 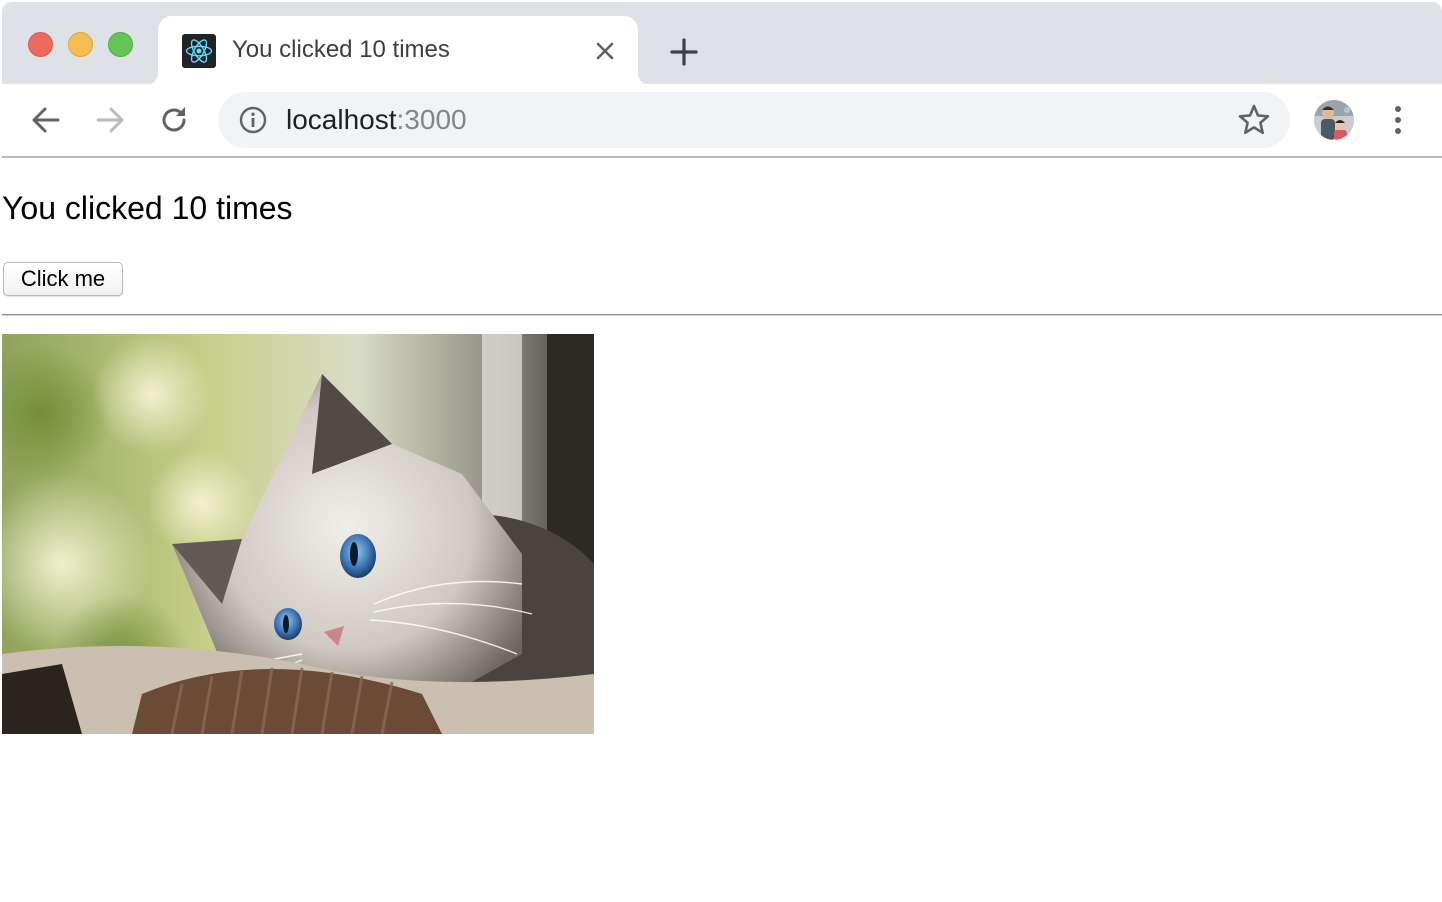 What do you see at coordinates (605, 51) in the screenshot?
I see `tab-close-icon` at bounding box center [605, 51].